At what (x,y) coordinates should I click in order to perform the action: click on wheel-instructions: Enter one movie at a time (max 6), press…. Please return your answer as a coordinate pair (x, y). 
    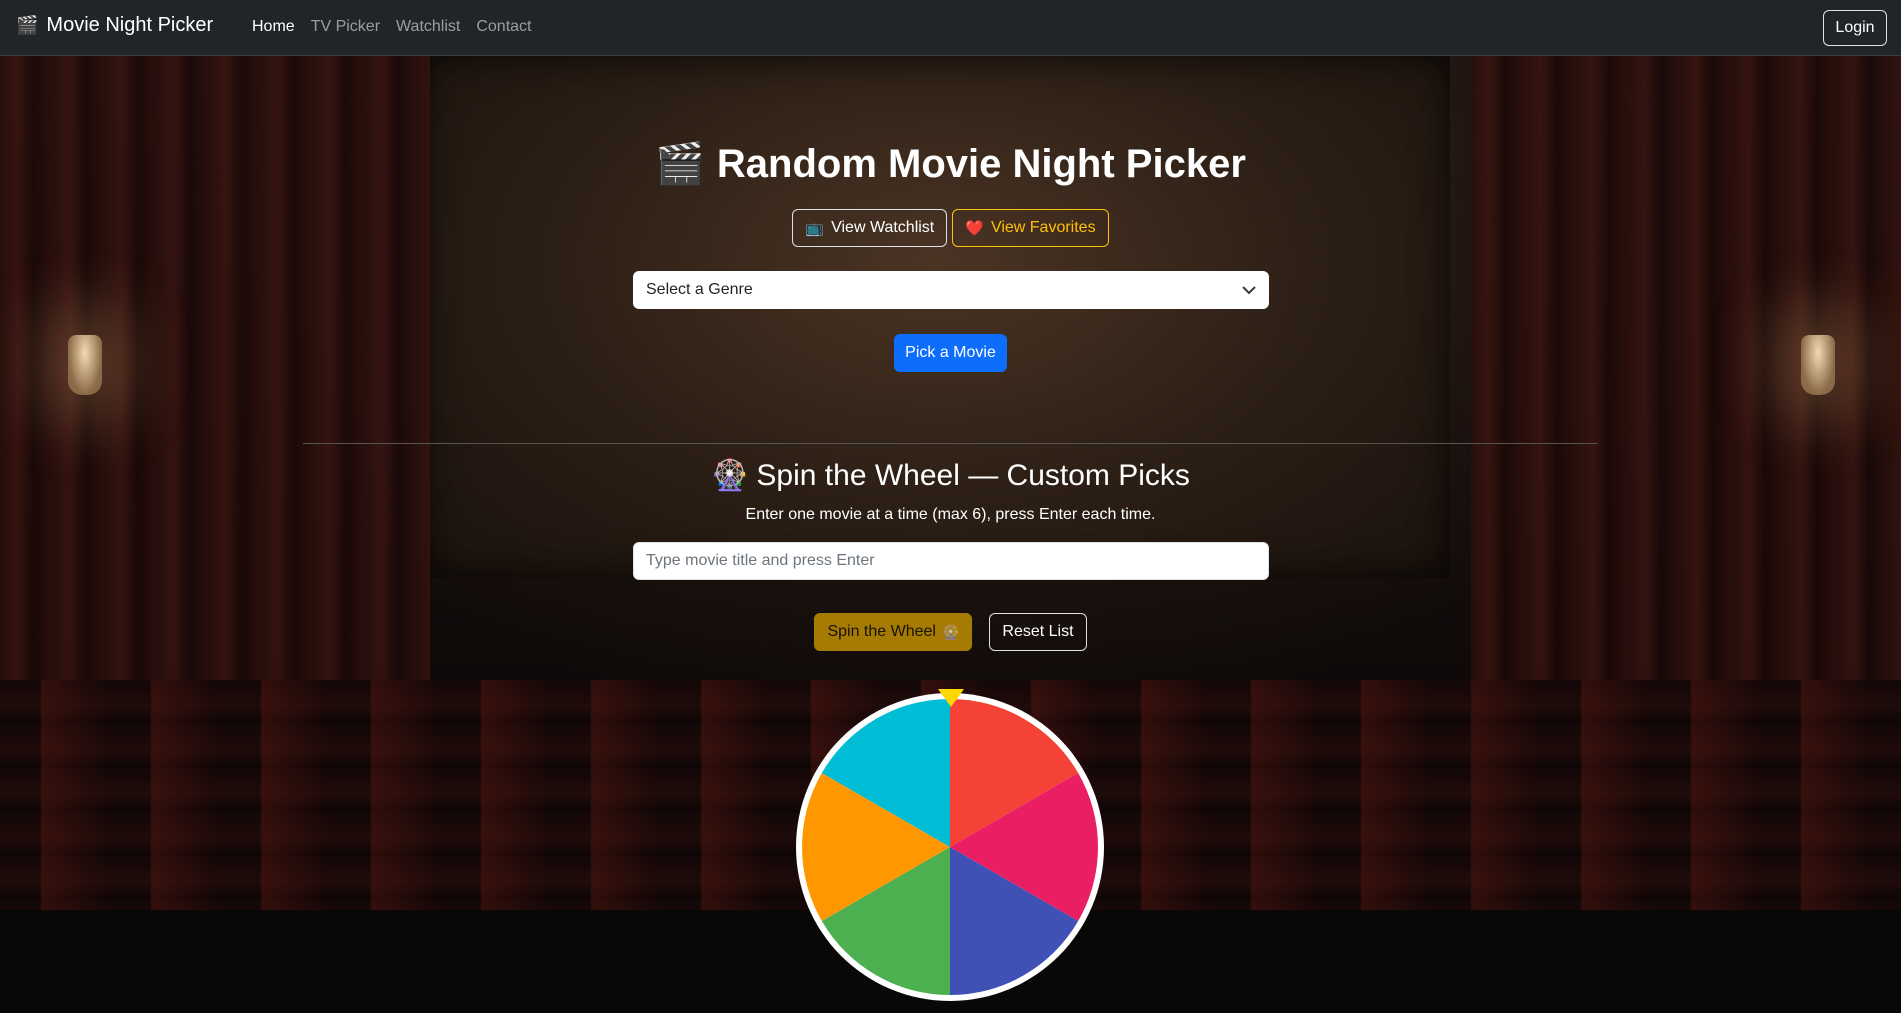
    Looking at the image, I should click on (950, 514).